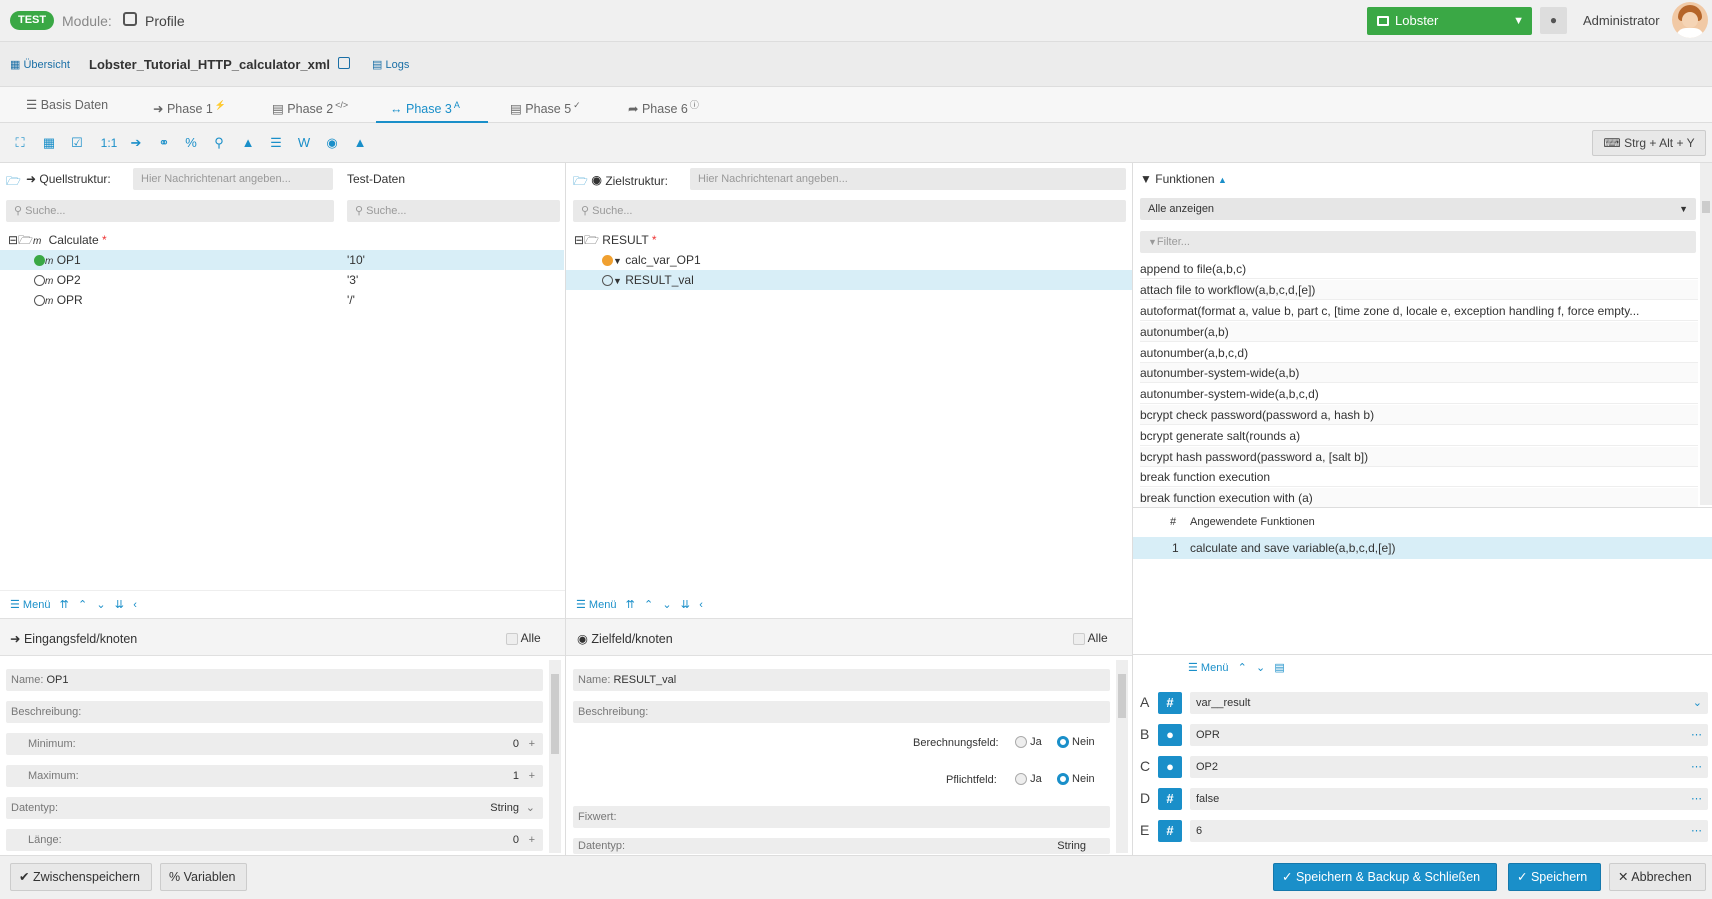 Image resolution: width=1712 pixels, height=899 pixels. I want to click on search-icon: ⚲, so click(219, 143).